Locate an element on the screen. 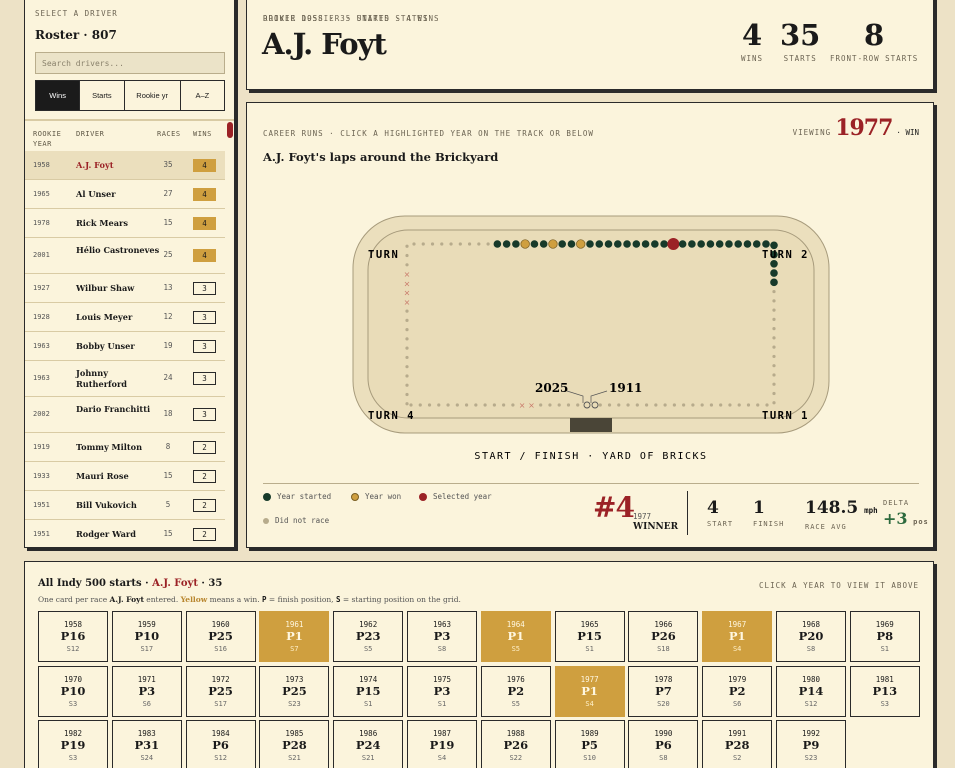 This screenshot has width=955, height=768. race-card: 1991 P28 S2 is located at coordinates (737, 744).